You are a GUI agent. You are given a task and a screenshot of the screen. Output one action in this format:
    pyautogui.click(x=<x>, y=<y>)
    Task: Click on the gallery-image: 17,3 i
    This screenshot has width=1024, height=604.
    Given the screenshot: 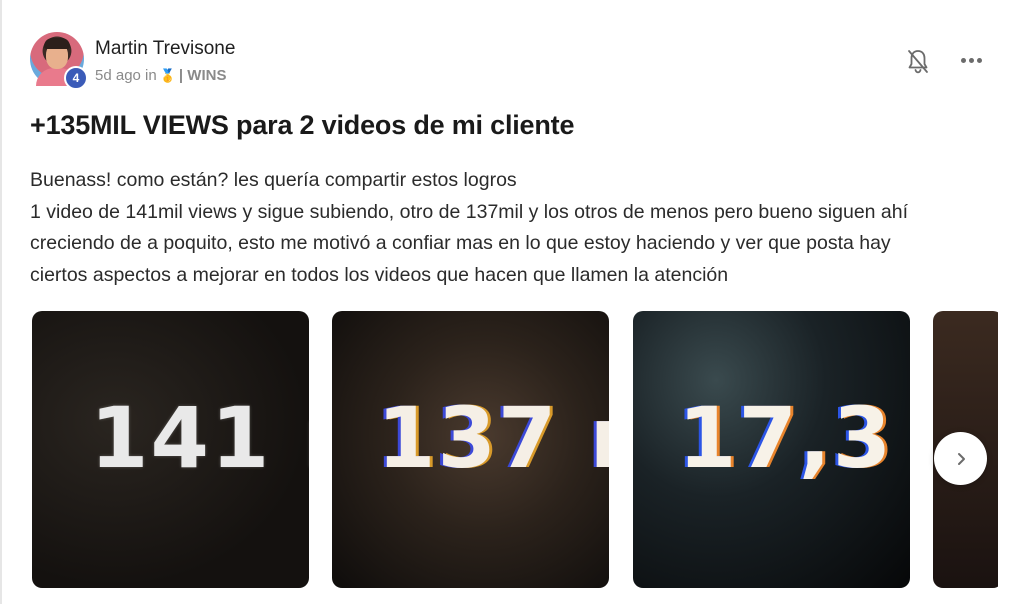 What is the action you would take?
    pyautogui.click(x=771, y=449)
    